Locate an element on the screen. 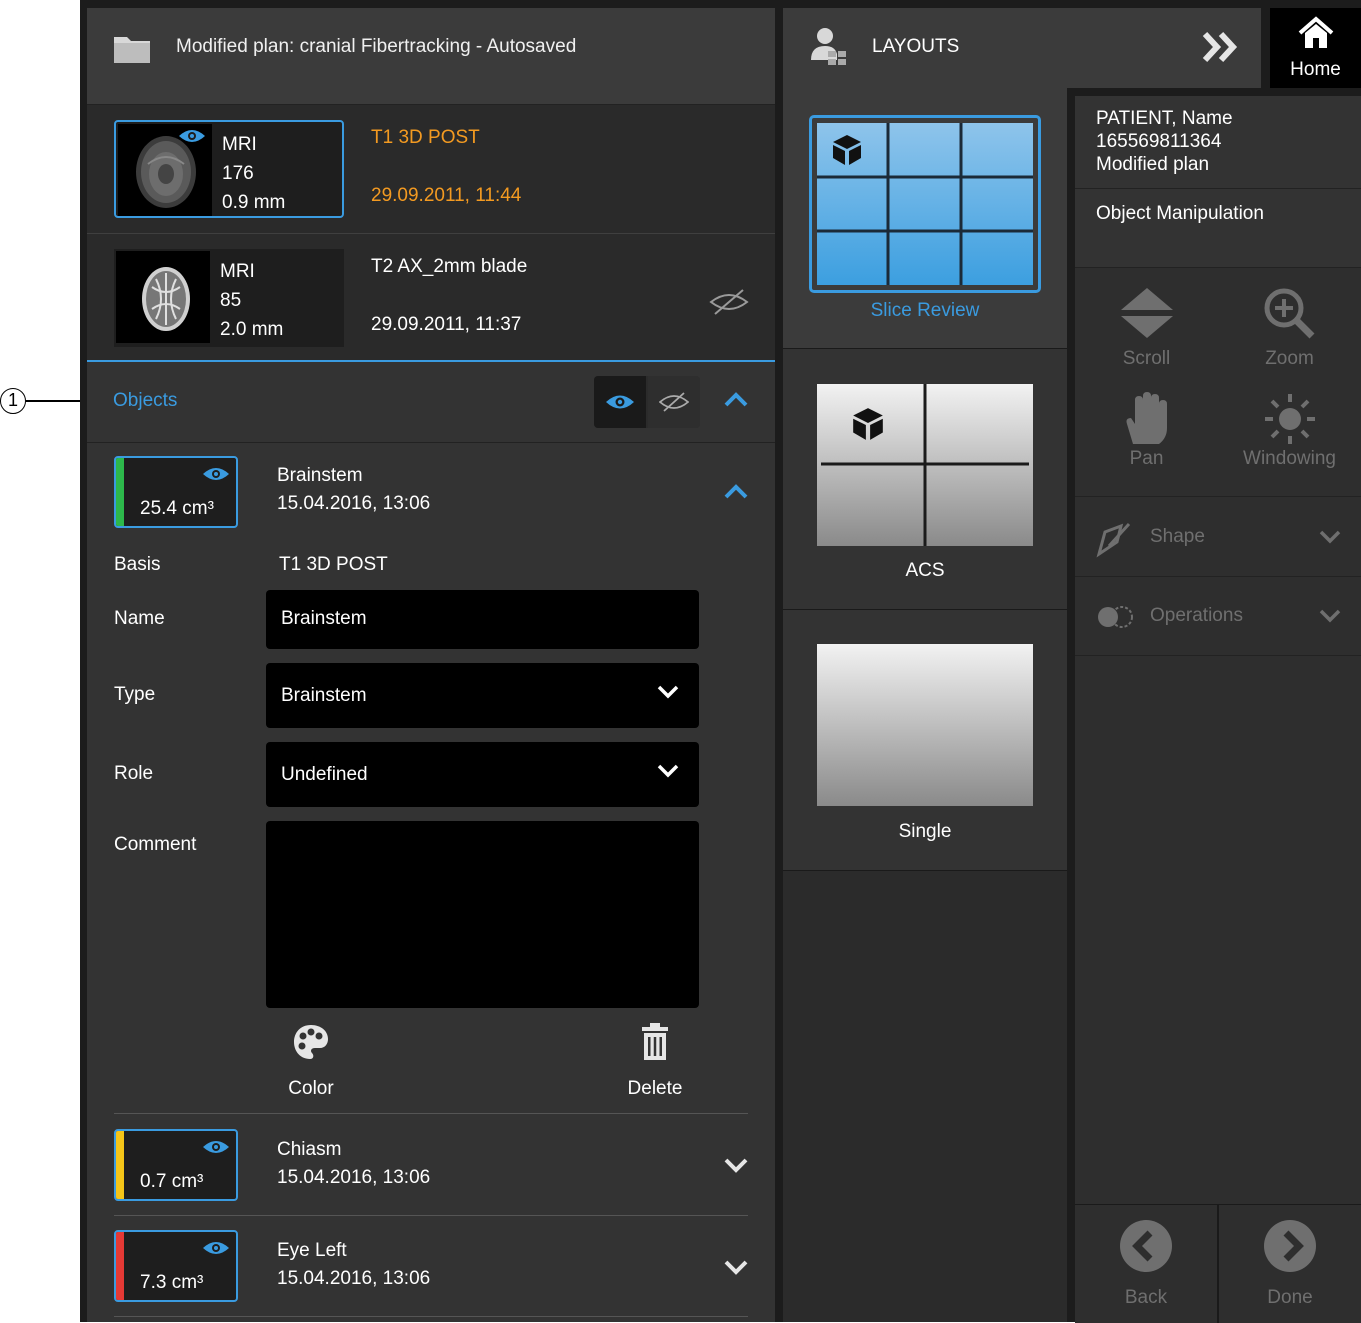 The image size is (1361, 1323). object-date: 15.04.2016, 13:06 is located at coordinates (354, 503).